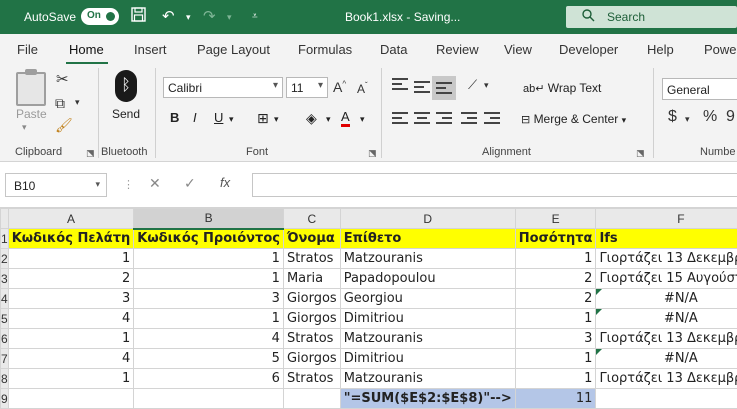 This screenshot has height=409, width=737. Describe the element at coordinates (209, 359) in the screenshot. I see `cell: 5` at that location.